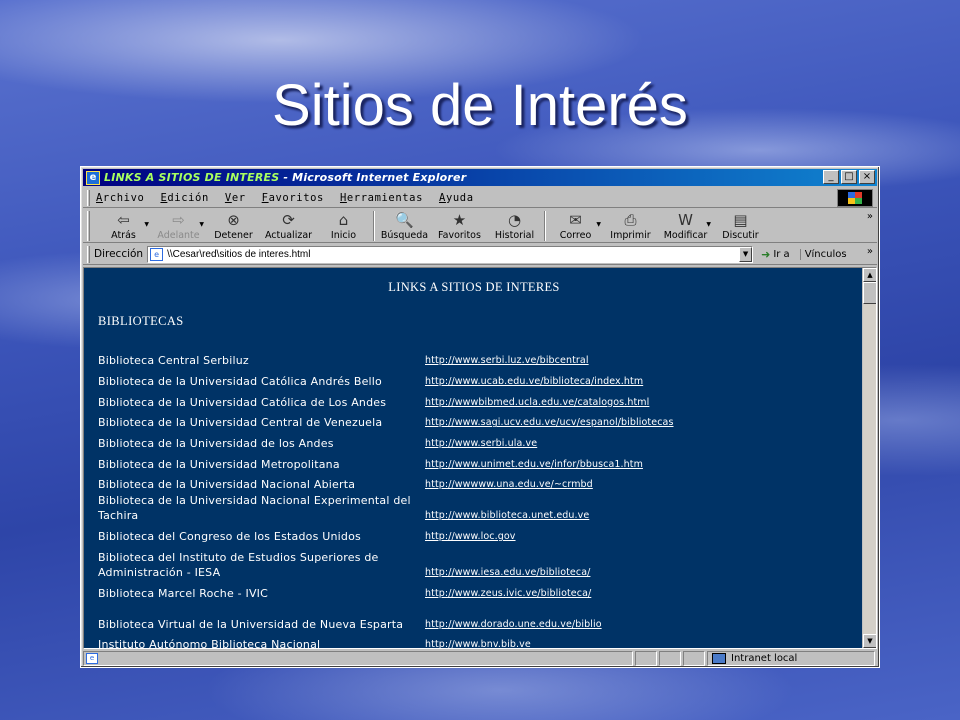  What do you see at coordinates (598, 224) in the screenshot?
I see `mail-dropdown-icon: ▼` at bounding box center [598, 224].